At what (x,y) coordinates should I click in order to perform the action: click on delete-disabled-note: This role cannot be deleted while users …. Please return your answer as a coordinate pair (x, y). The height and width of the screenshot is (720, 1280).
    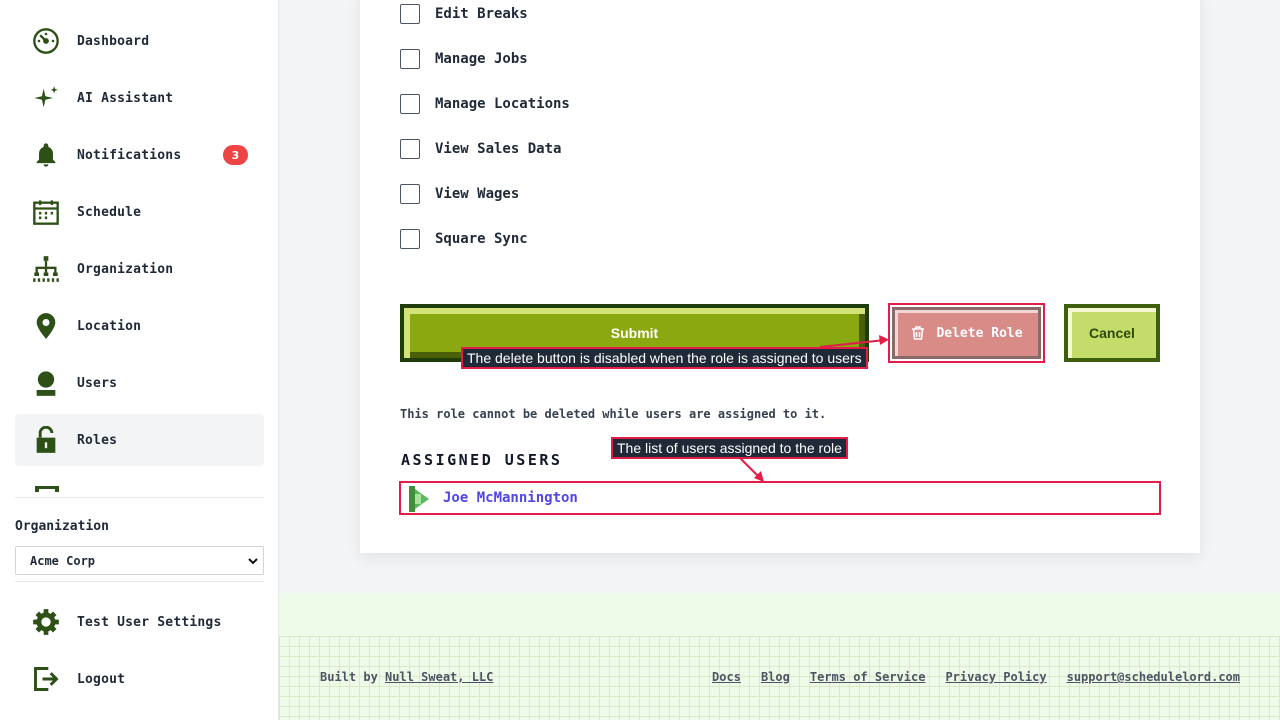
    Looking at the image, I should click on (613, 414).